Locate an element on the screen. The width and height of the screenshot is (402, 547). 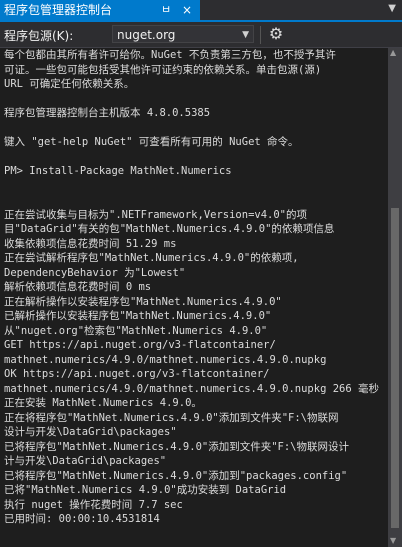
console-line: 解析依赖项信息花费时间 0 ms is located at coordinates (78, 287).